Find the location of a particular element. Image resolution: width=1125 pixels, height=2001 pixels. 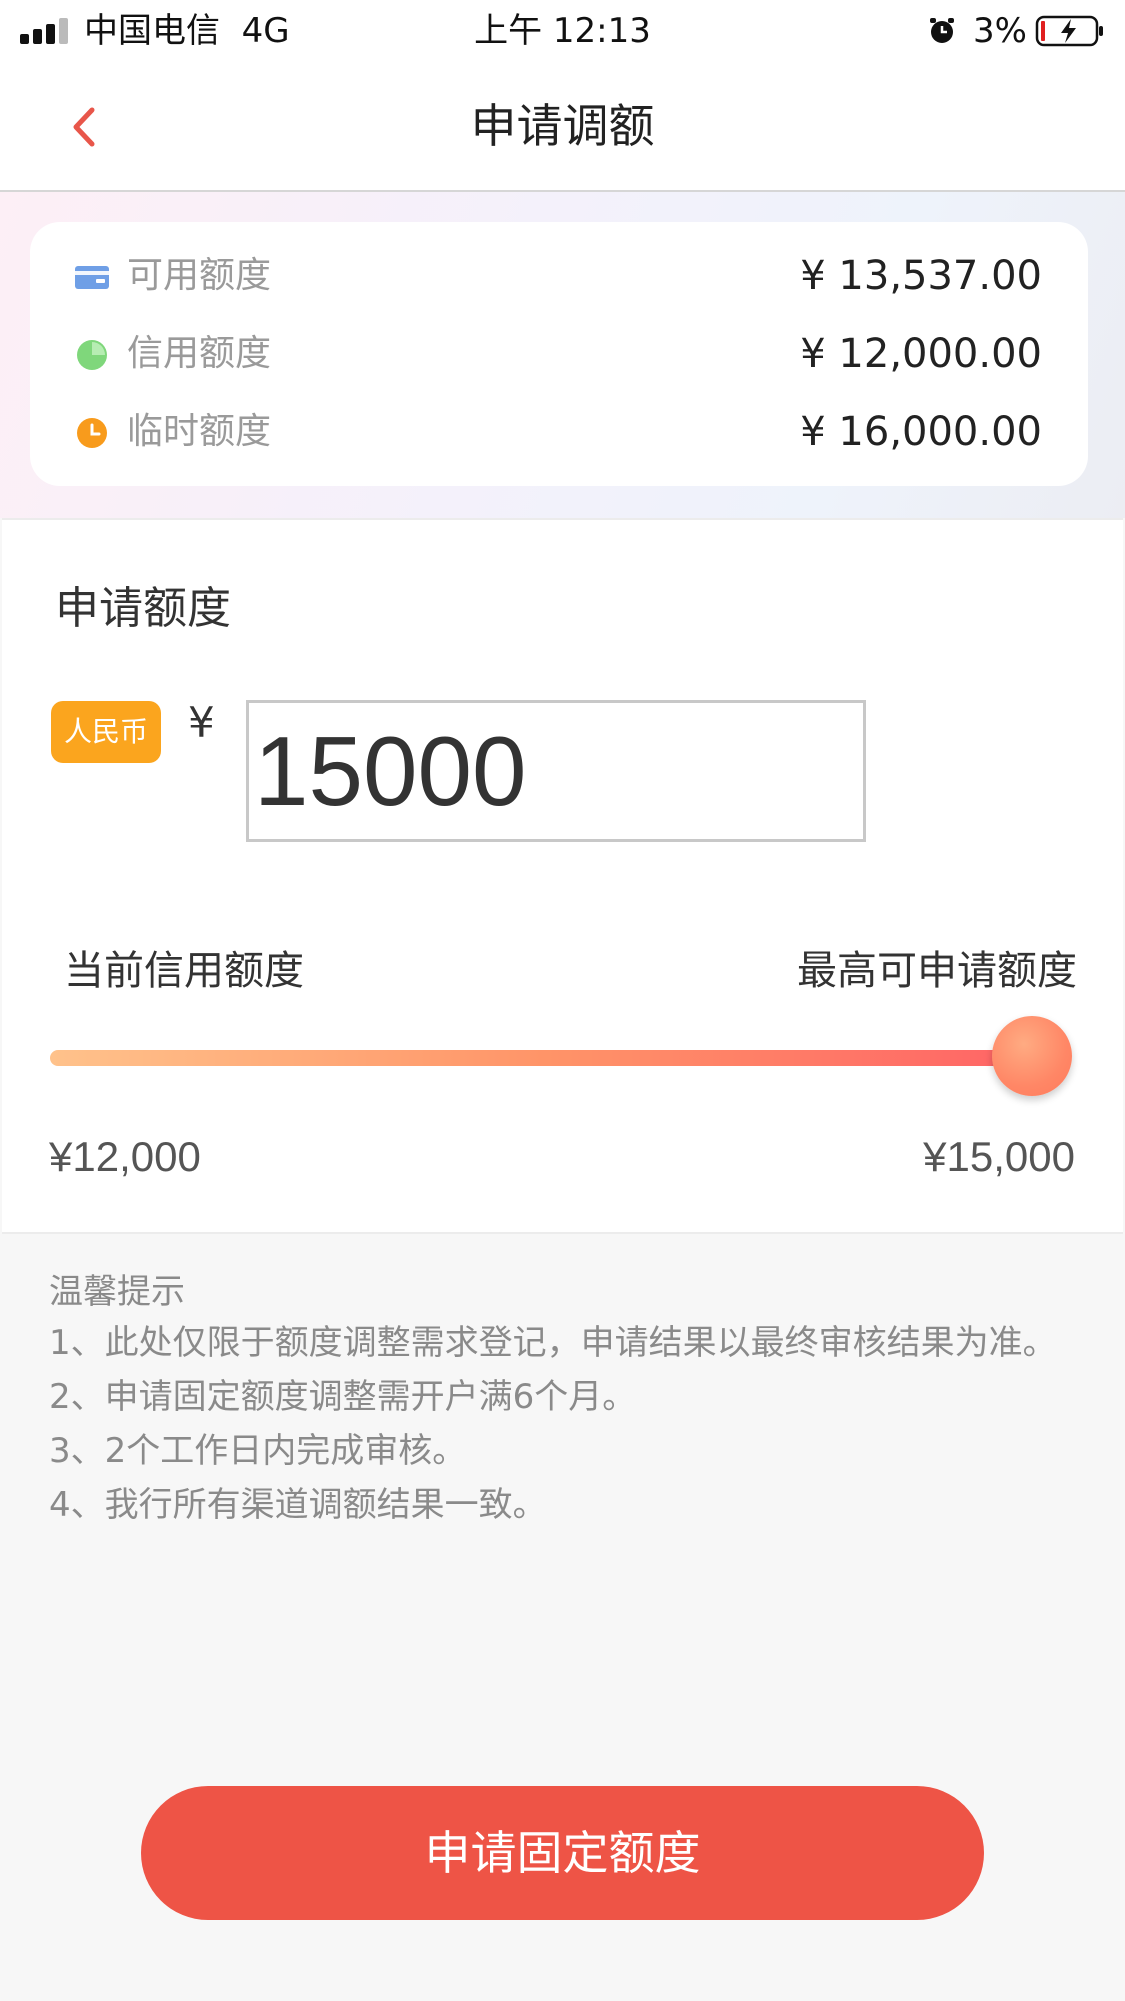

apply-title: 申请额度 is located at coordinates (143, 608).